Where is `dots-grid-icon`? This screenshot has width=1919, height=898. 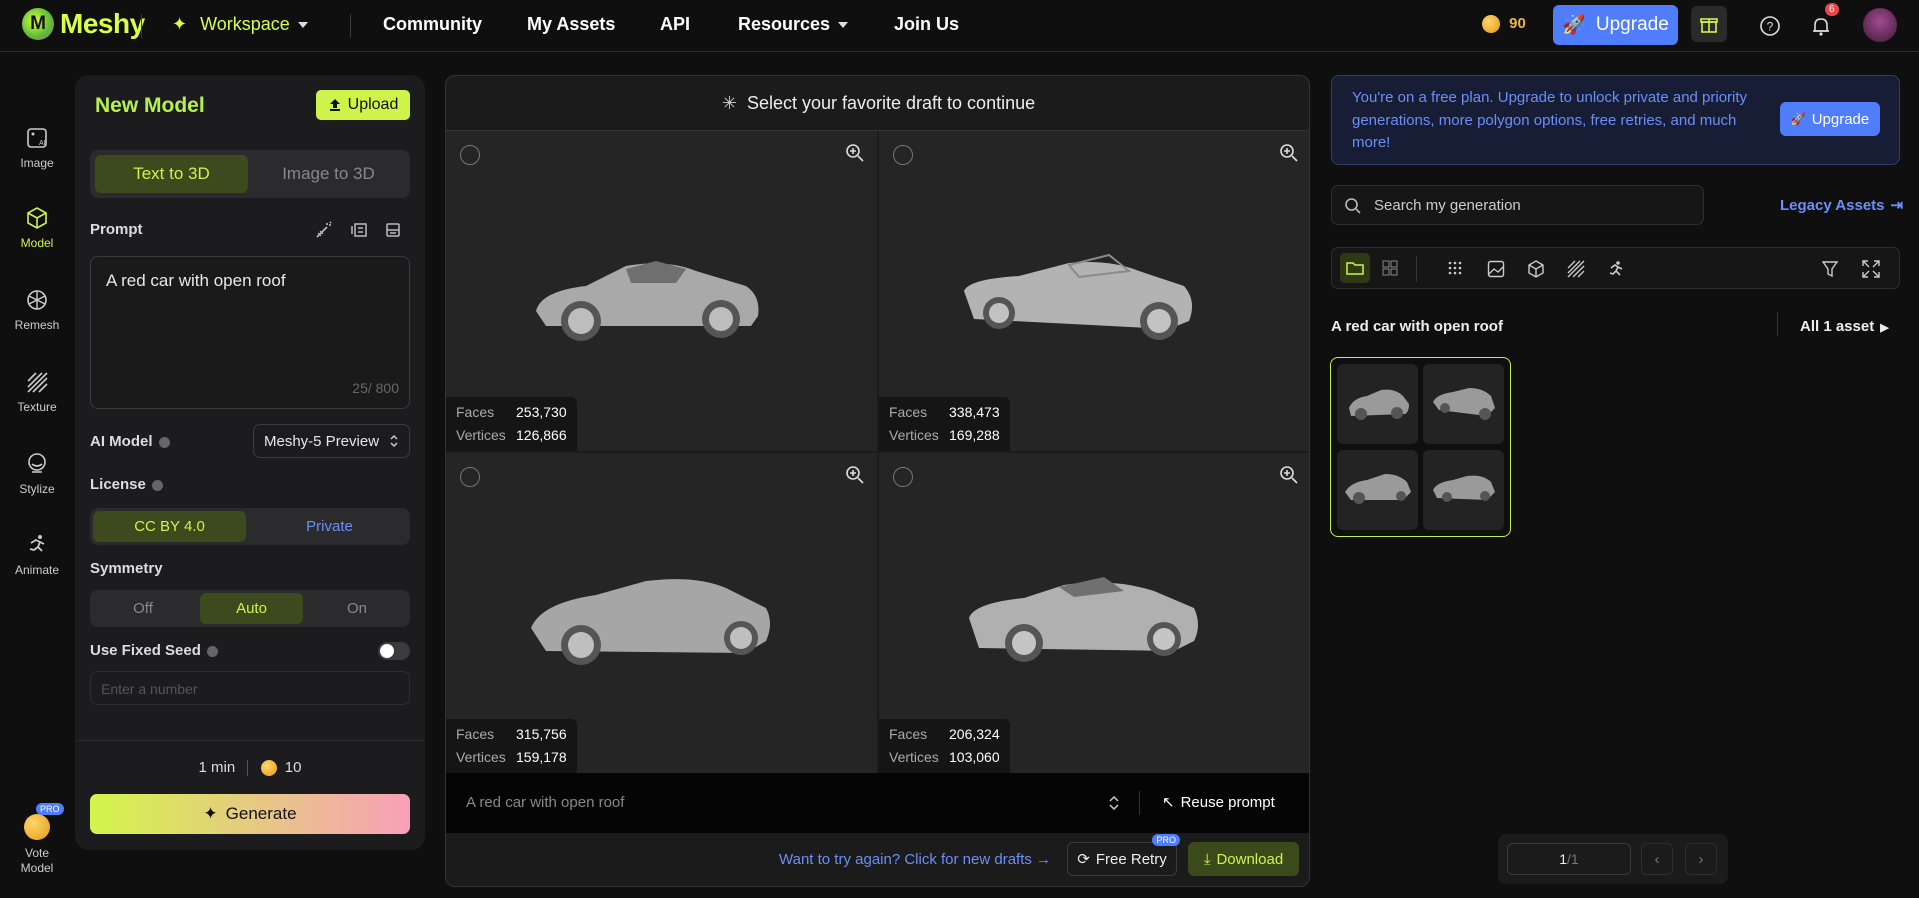 dots-grid-icon is located at coordinates (1455, 270).